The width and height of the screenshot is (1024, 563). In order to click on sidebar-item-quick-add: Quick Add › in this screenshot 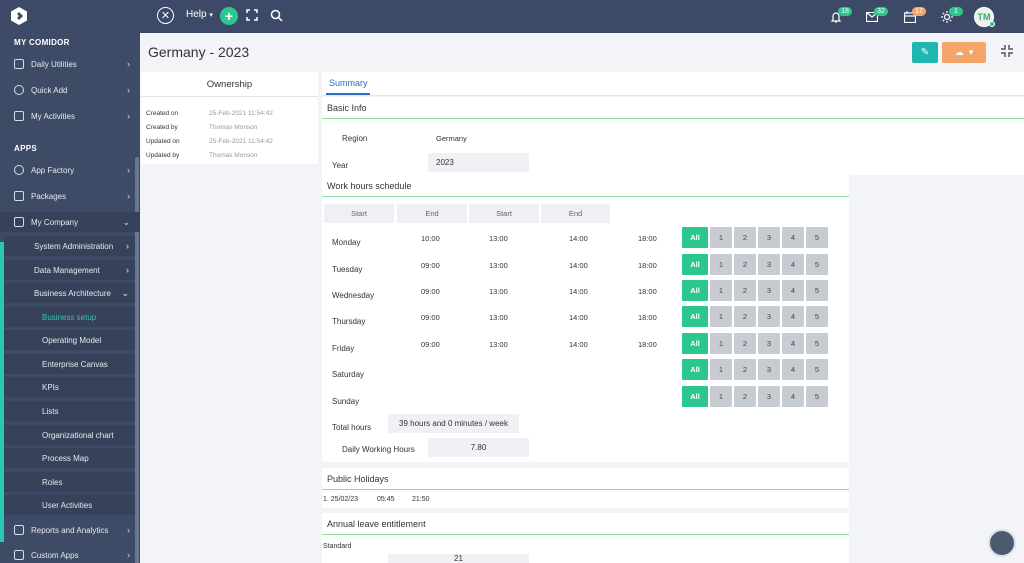, I will do `click(70, 90)`.